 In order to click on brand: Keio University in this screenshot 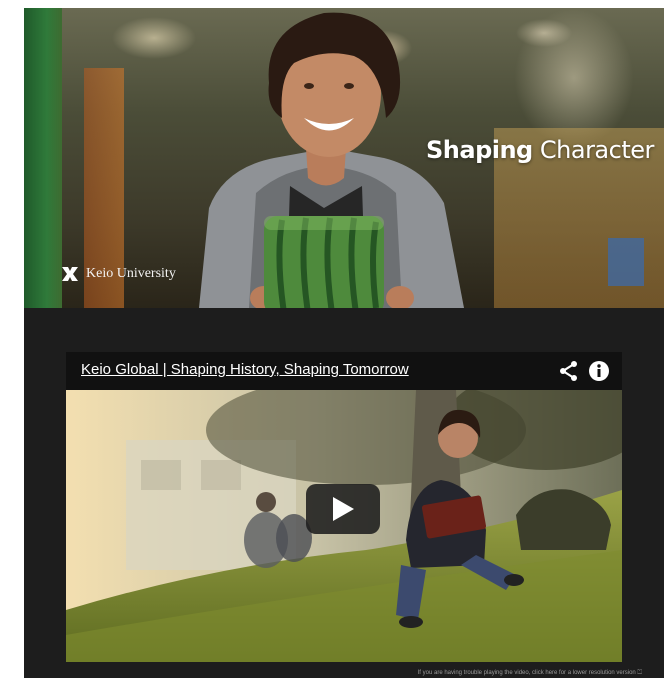, I will do `click(118, 274)`.